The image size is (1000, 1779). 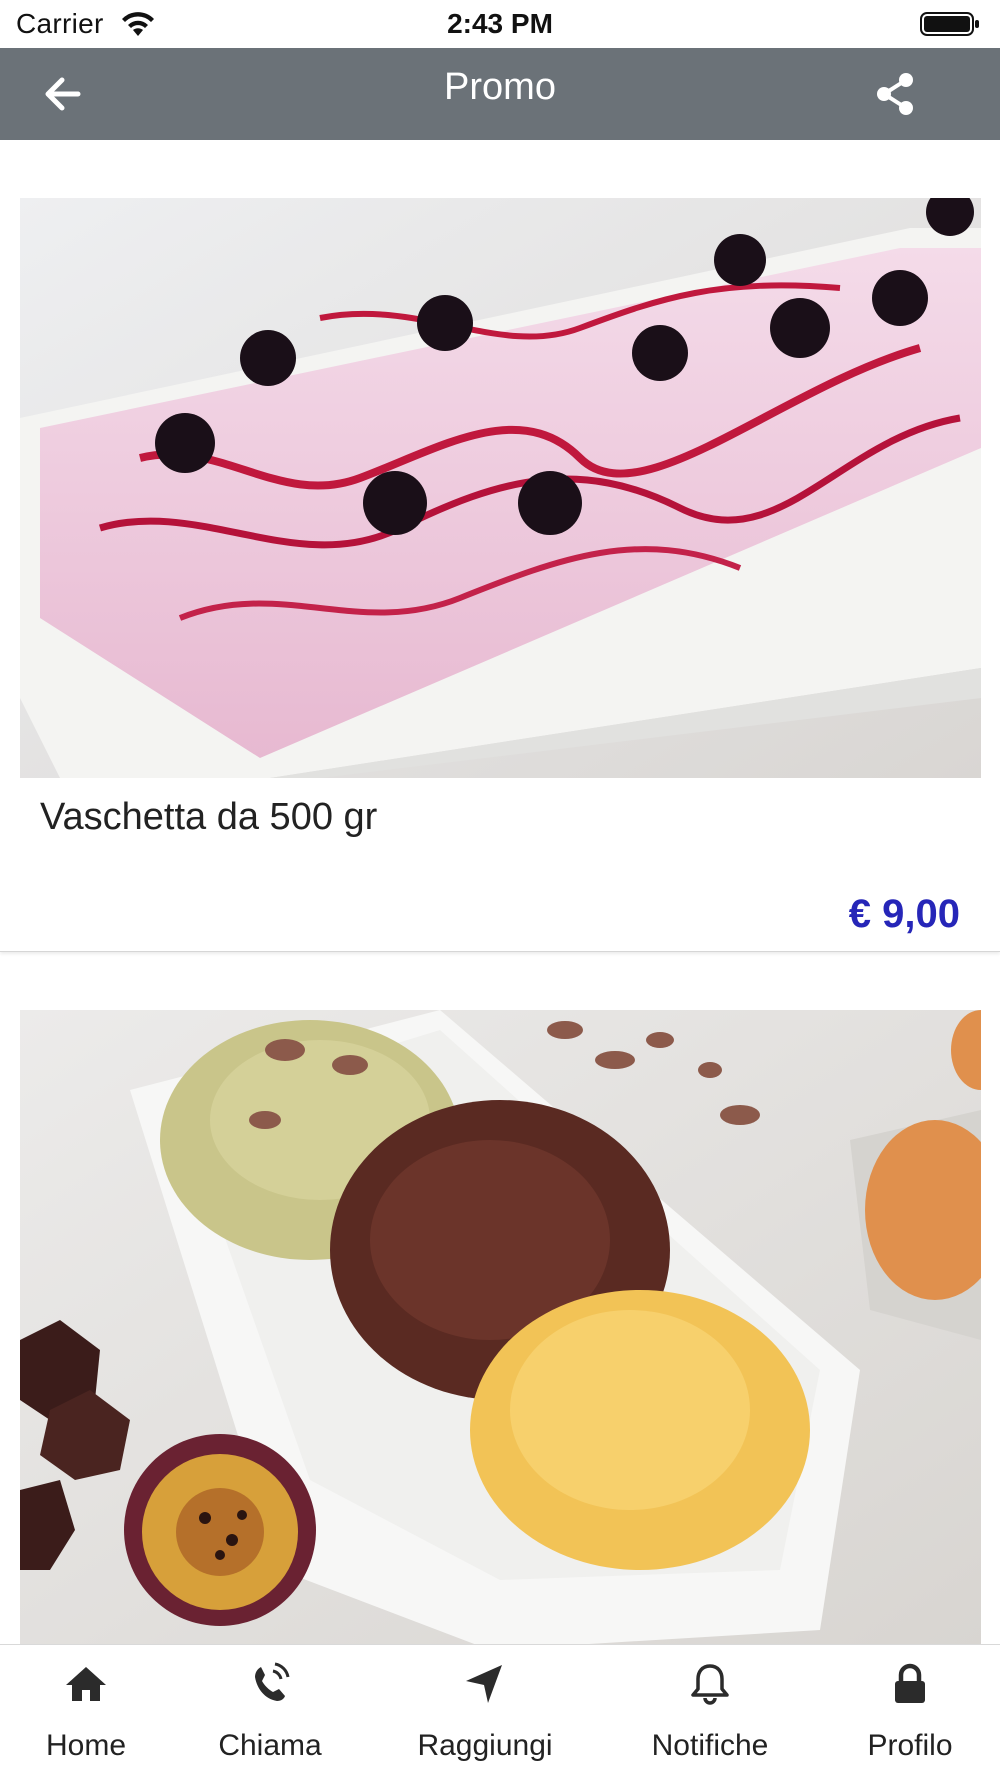 What do you see at coordinates (484, 1684) in the screenshot?
I see `location-arrow-icon` at bounding box center [484, 1684].